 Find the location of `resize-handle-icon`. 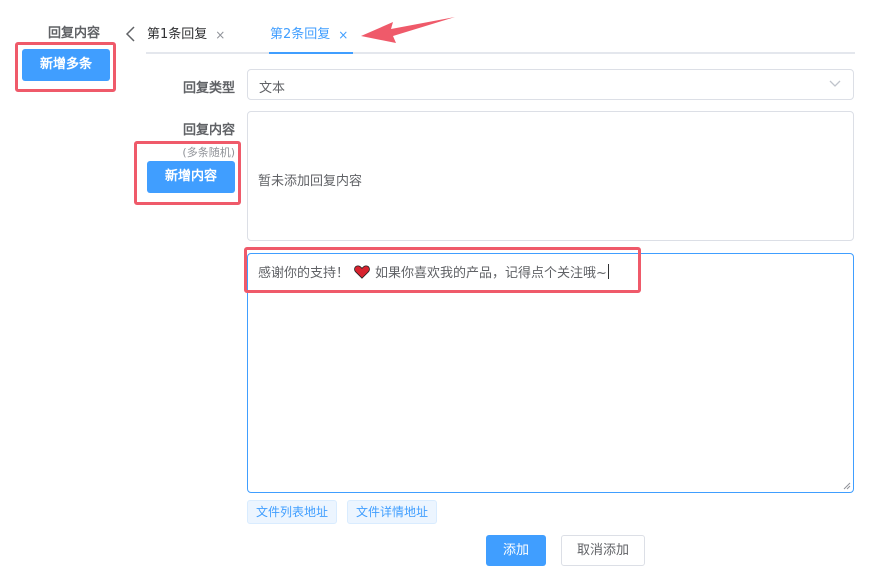

resize-handle-icon is located at coordinates (847, 486).